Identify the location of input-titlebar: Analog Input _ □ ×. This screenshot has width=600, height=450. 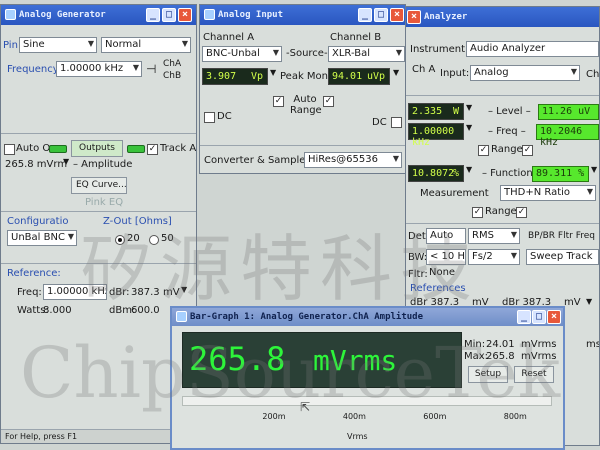
(302, 15).